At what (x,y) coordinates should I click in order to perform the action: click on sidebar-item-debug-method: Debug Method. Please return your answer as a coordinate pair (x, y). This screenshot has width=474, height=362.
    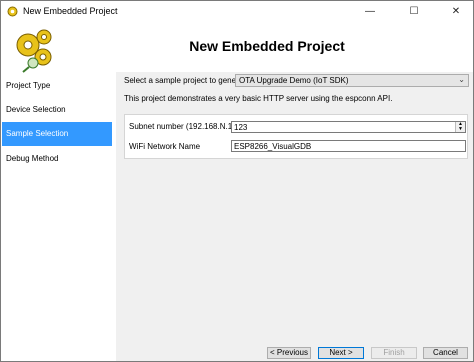
    Looking at the image, I should click on (57, 159).